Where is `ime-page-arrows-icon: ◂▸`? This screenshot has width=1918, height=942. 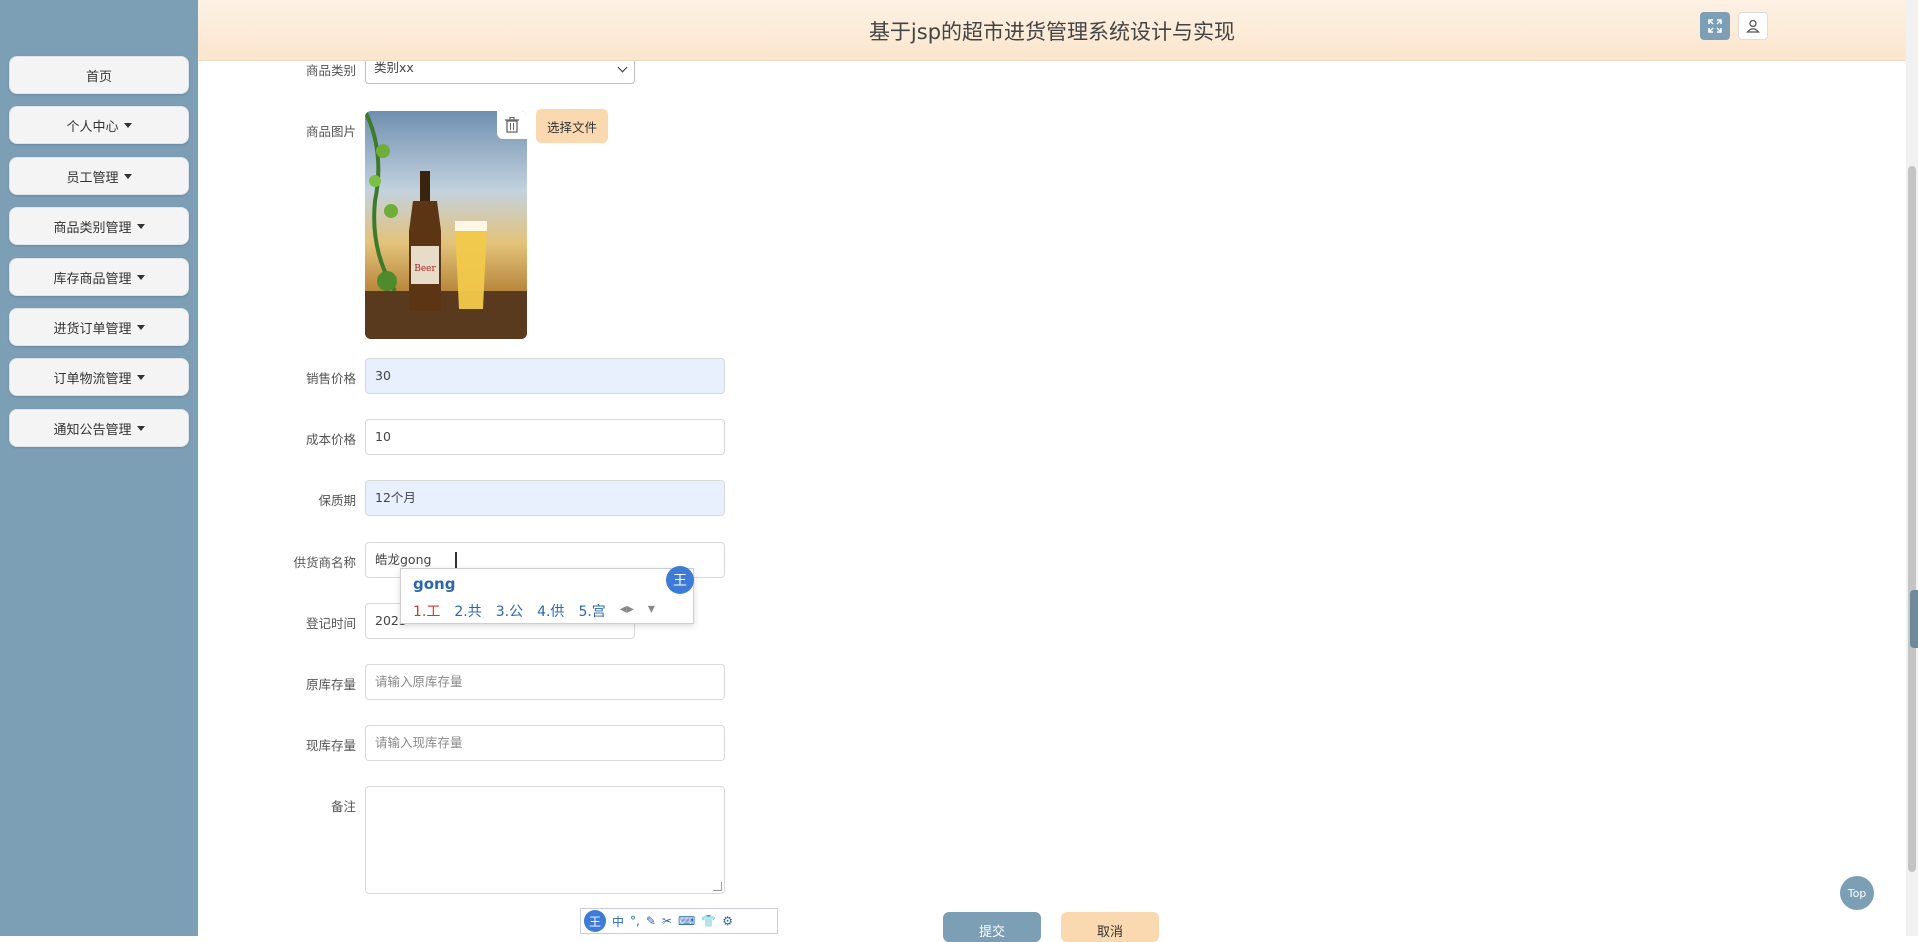 ime-page-arrows-icon: ◂▸ is located at coordinates (627, 611).